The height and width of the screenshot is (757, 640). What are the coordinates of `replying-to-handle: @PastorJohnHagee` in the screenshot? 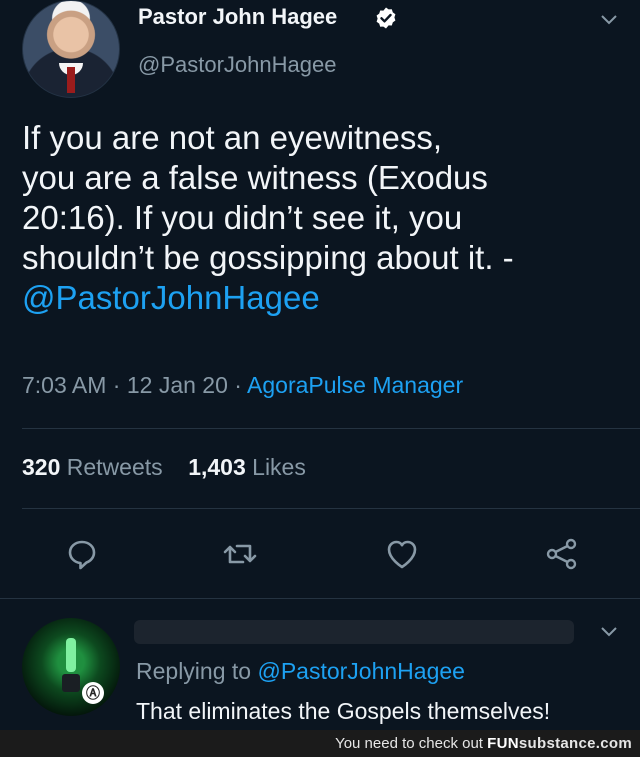 It's located at (360, 671).